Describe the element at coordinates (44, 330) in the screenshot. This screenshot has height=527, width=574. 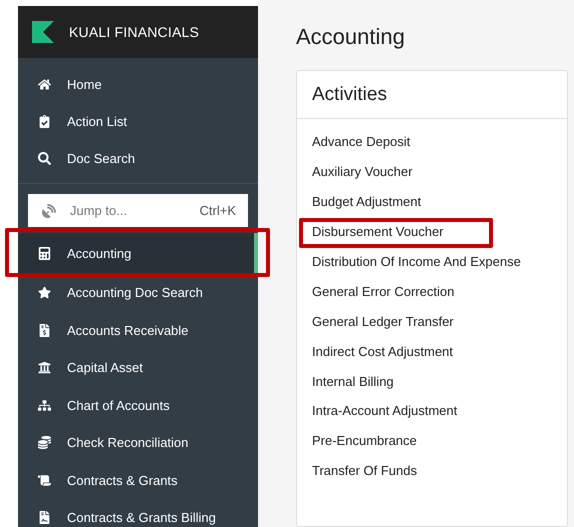
I see `invoice-icon` at that location.